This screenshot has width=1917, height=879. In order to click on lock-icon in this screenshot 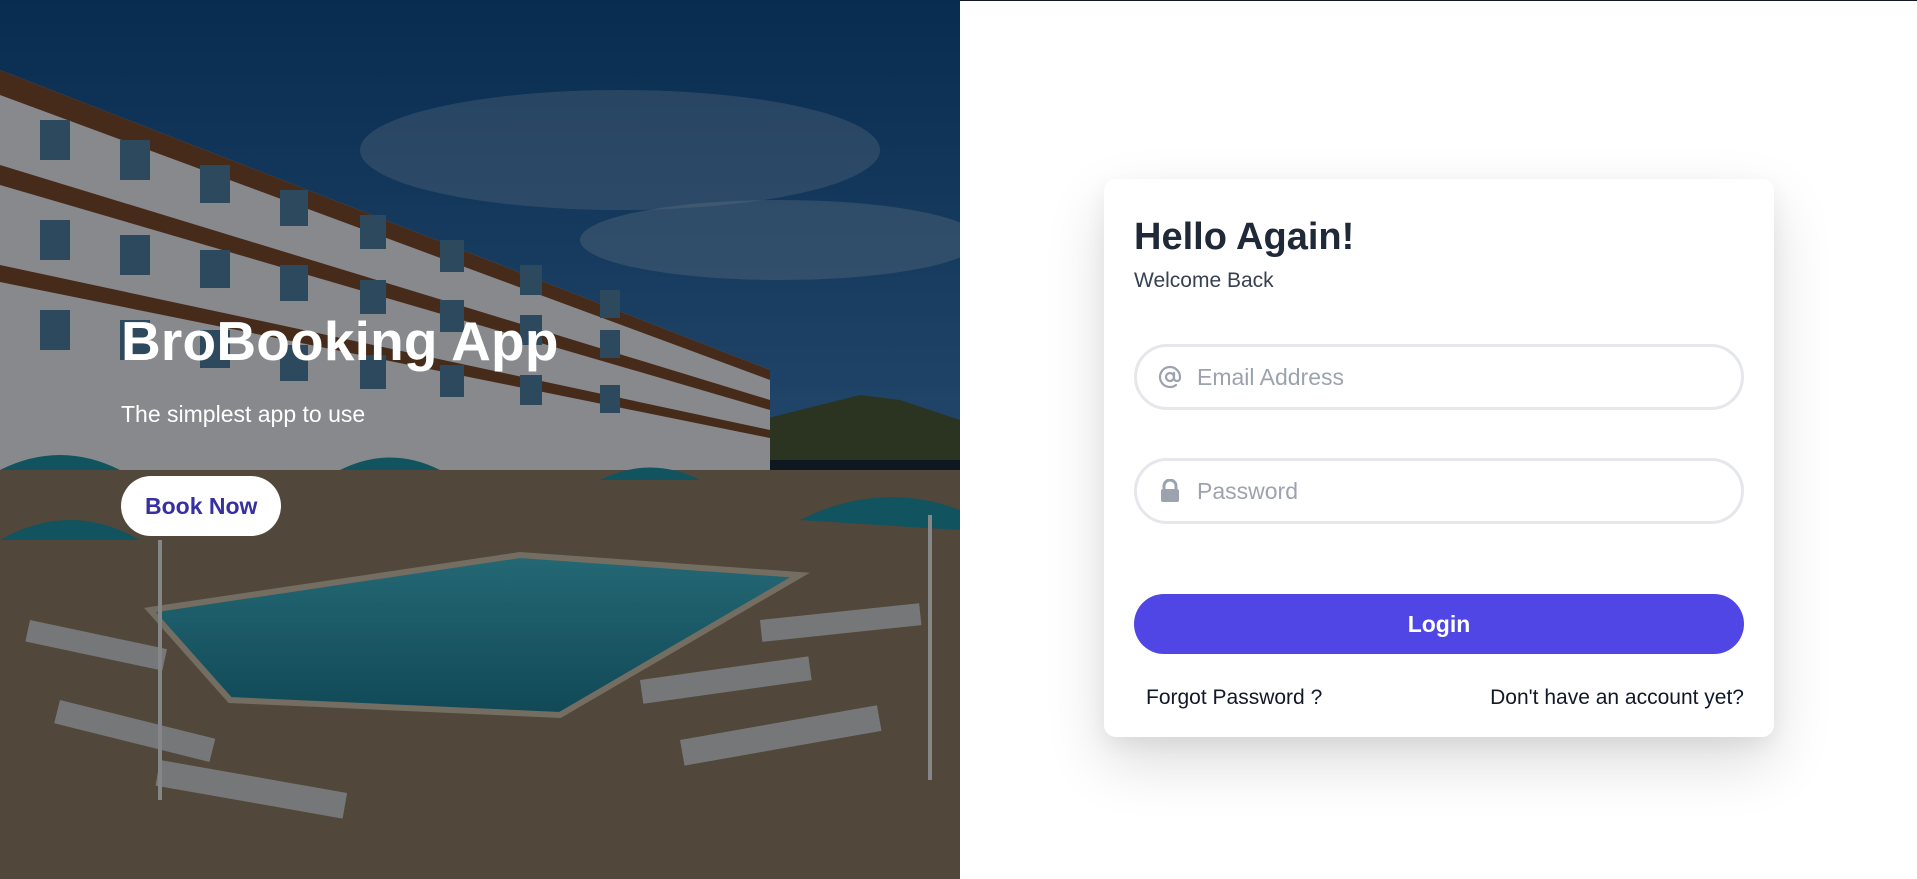, I will do `click(1170, 491)`.